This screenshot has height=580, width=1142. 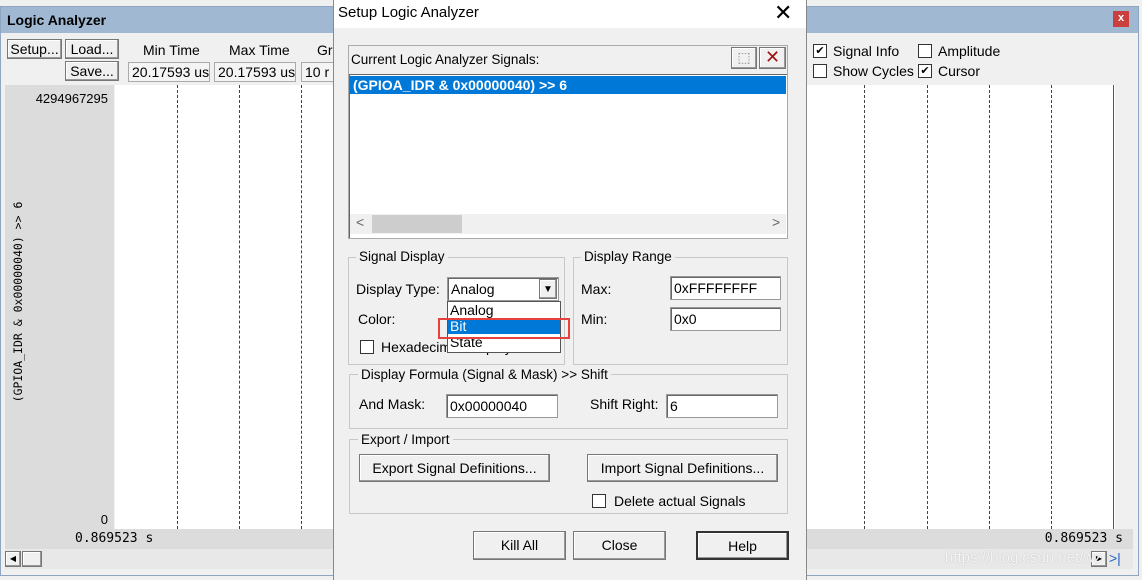 I want to click on close-icon: x, so click(x=1121, y=19).